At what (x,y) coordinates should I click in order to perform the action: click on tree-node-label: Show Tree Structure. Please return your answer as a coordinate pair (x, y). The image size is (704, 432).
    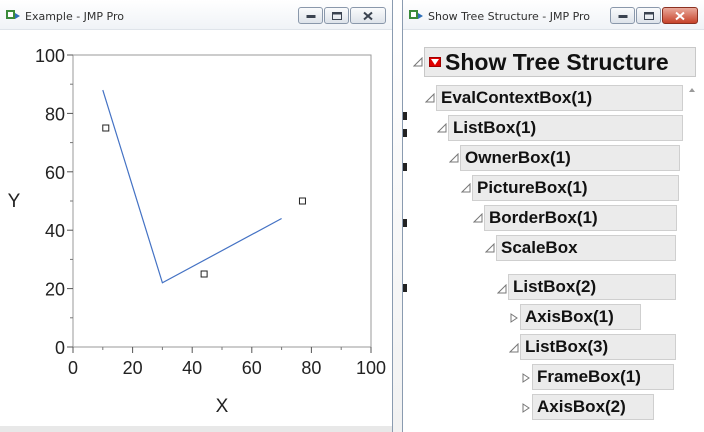
    Looking at the image, I should click on (557, 62).